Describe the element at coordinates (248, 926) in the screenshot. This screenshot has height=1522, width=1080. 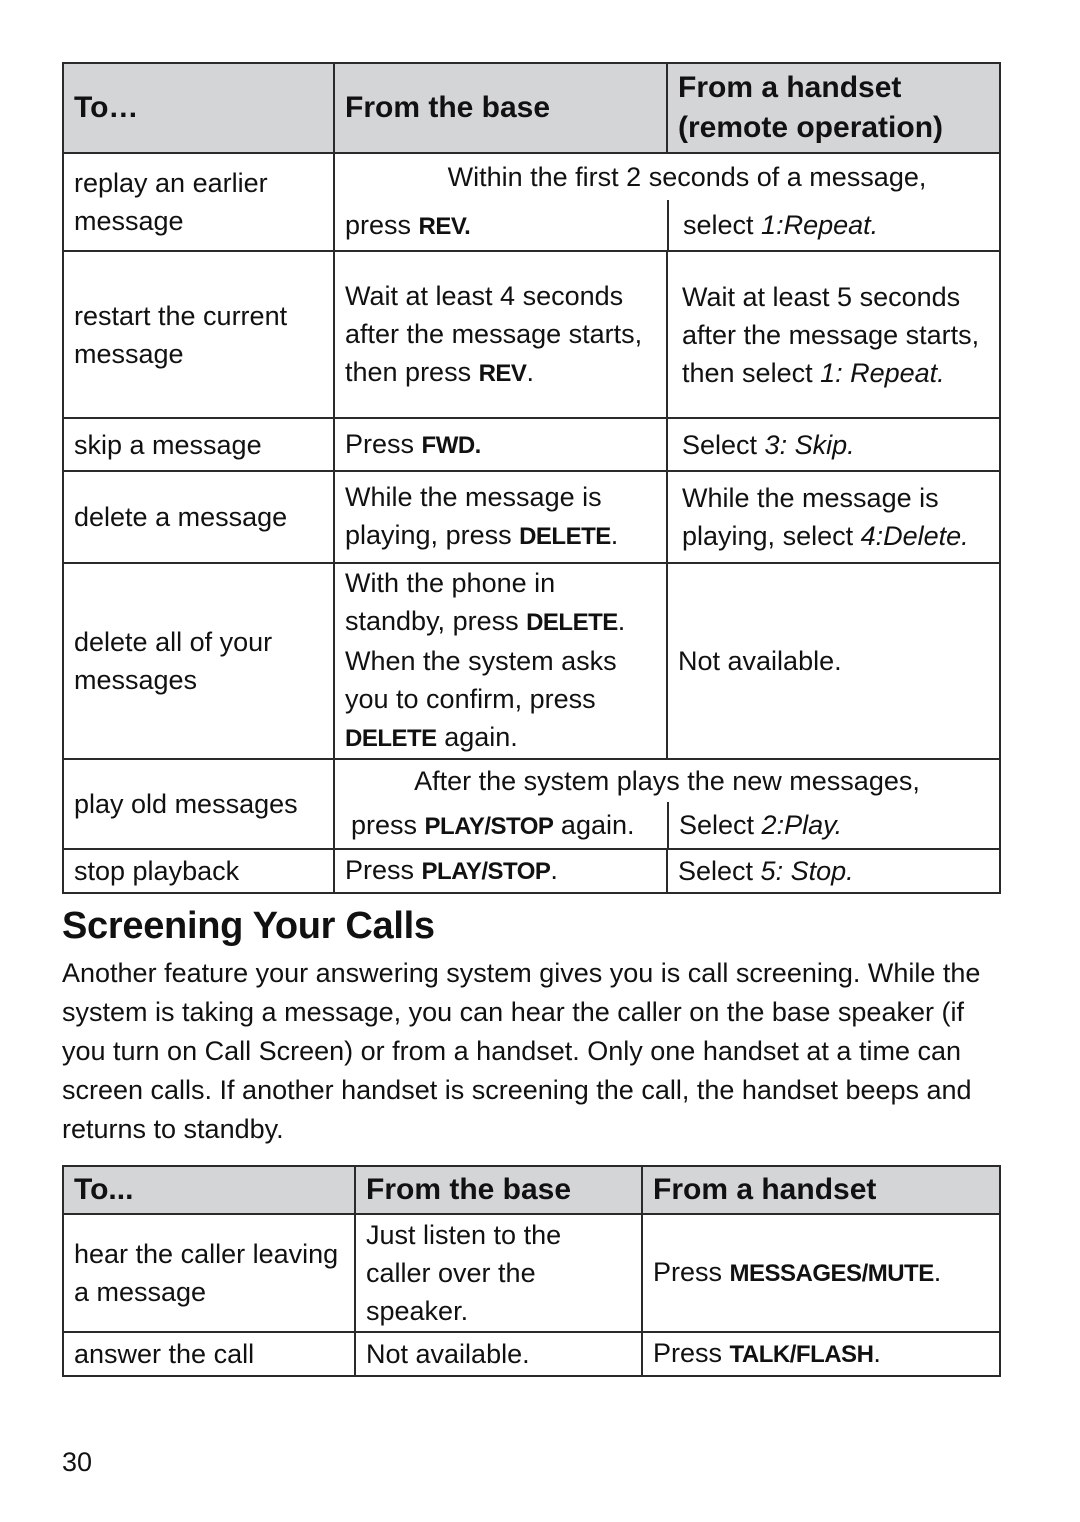
I see `section-title: Screening Your Calls` at that location.